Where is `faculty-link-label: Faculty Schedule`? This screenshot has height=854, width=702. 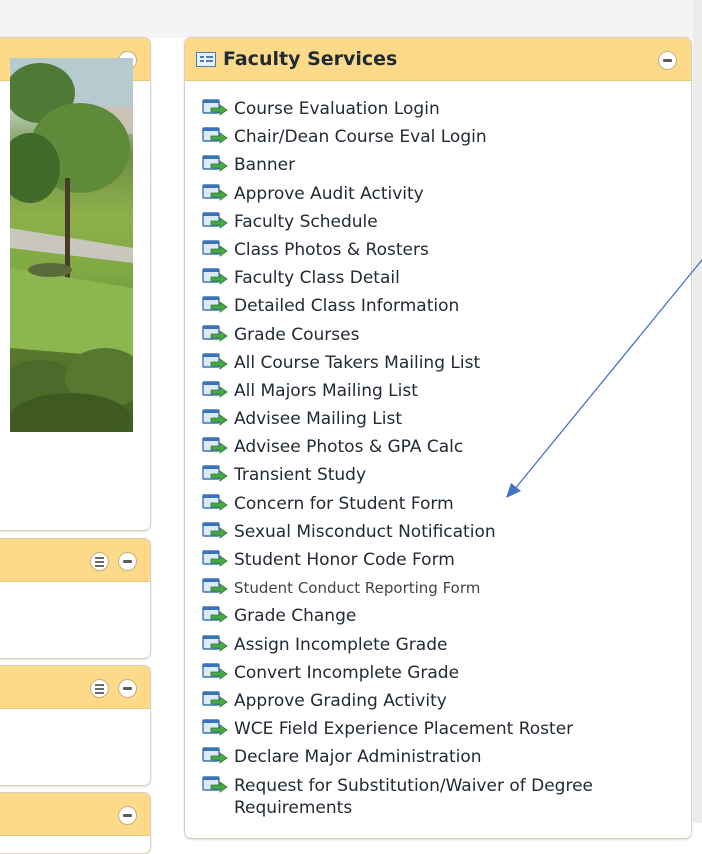 faculty-link-label: Faculty Schedule is located at coordinates (306, 222).